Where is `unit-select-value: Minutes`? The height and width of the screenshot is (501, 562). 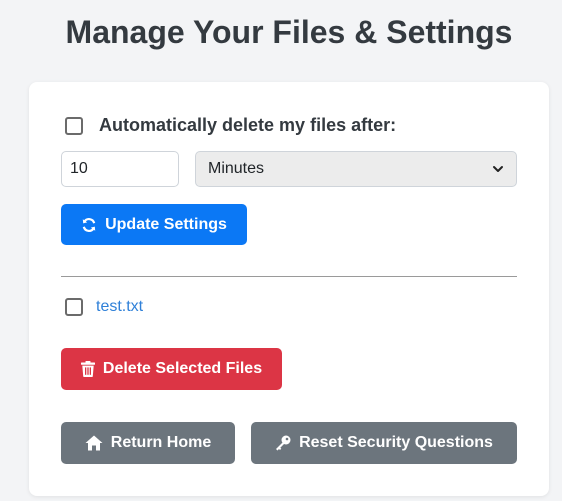 unit-select-value: Minutes is located at coordinates (236, 168).